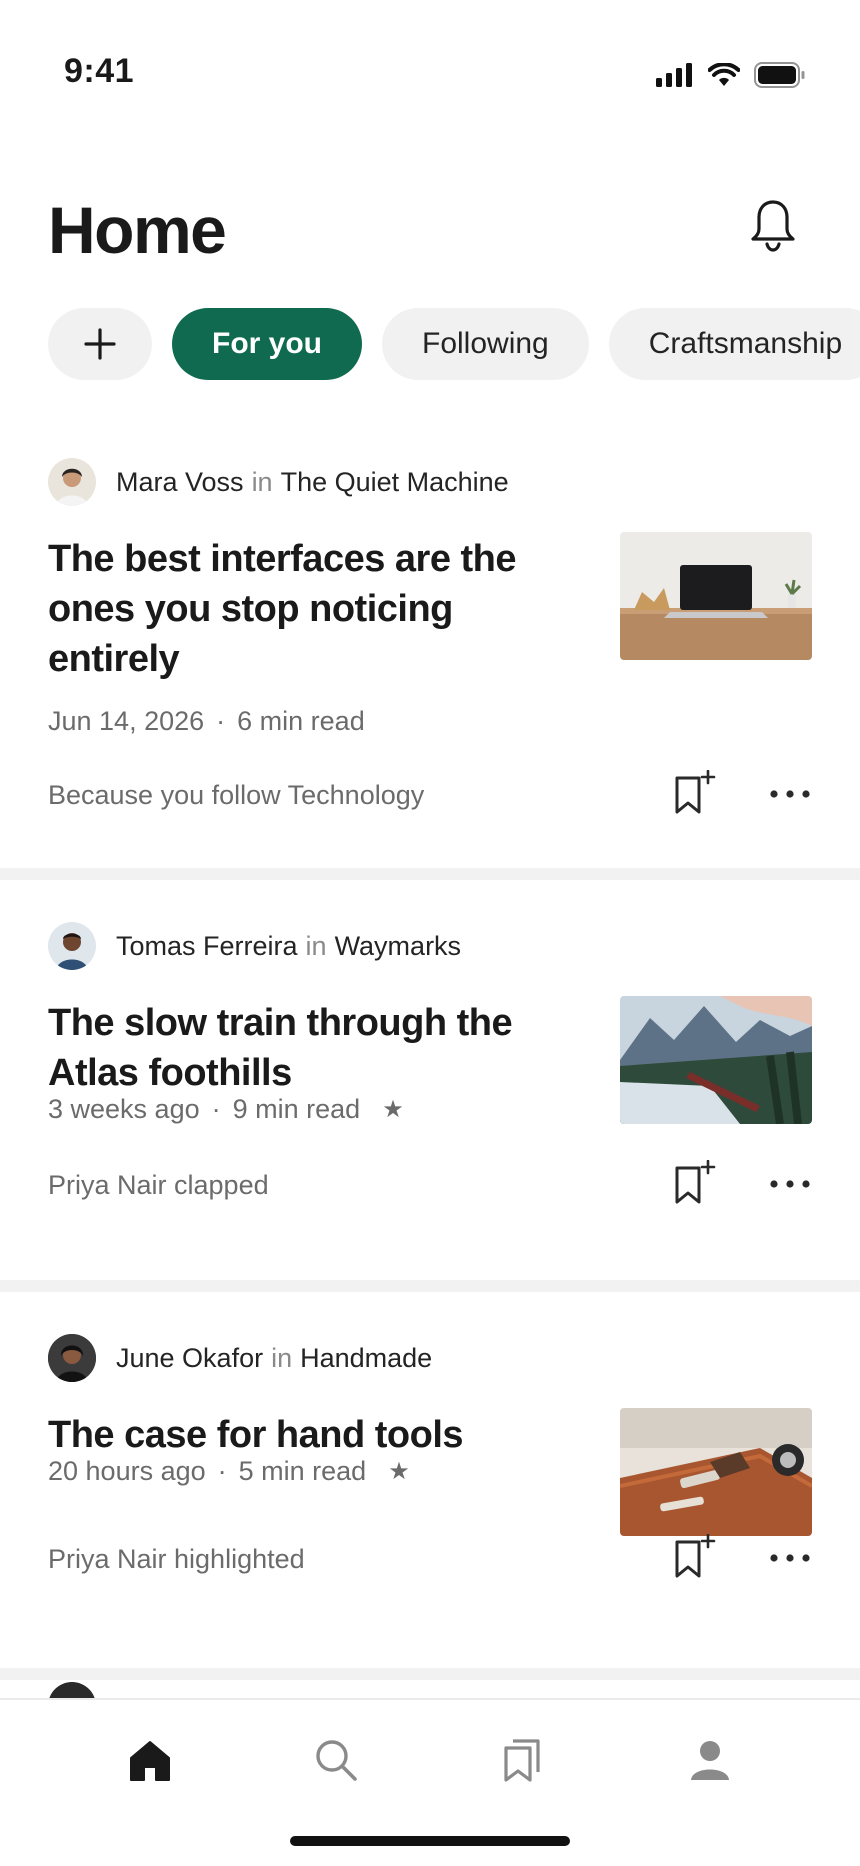 The height and width of the screenshot is (1866, 860). I want to click on profile-icon, so click(710, 1760).